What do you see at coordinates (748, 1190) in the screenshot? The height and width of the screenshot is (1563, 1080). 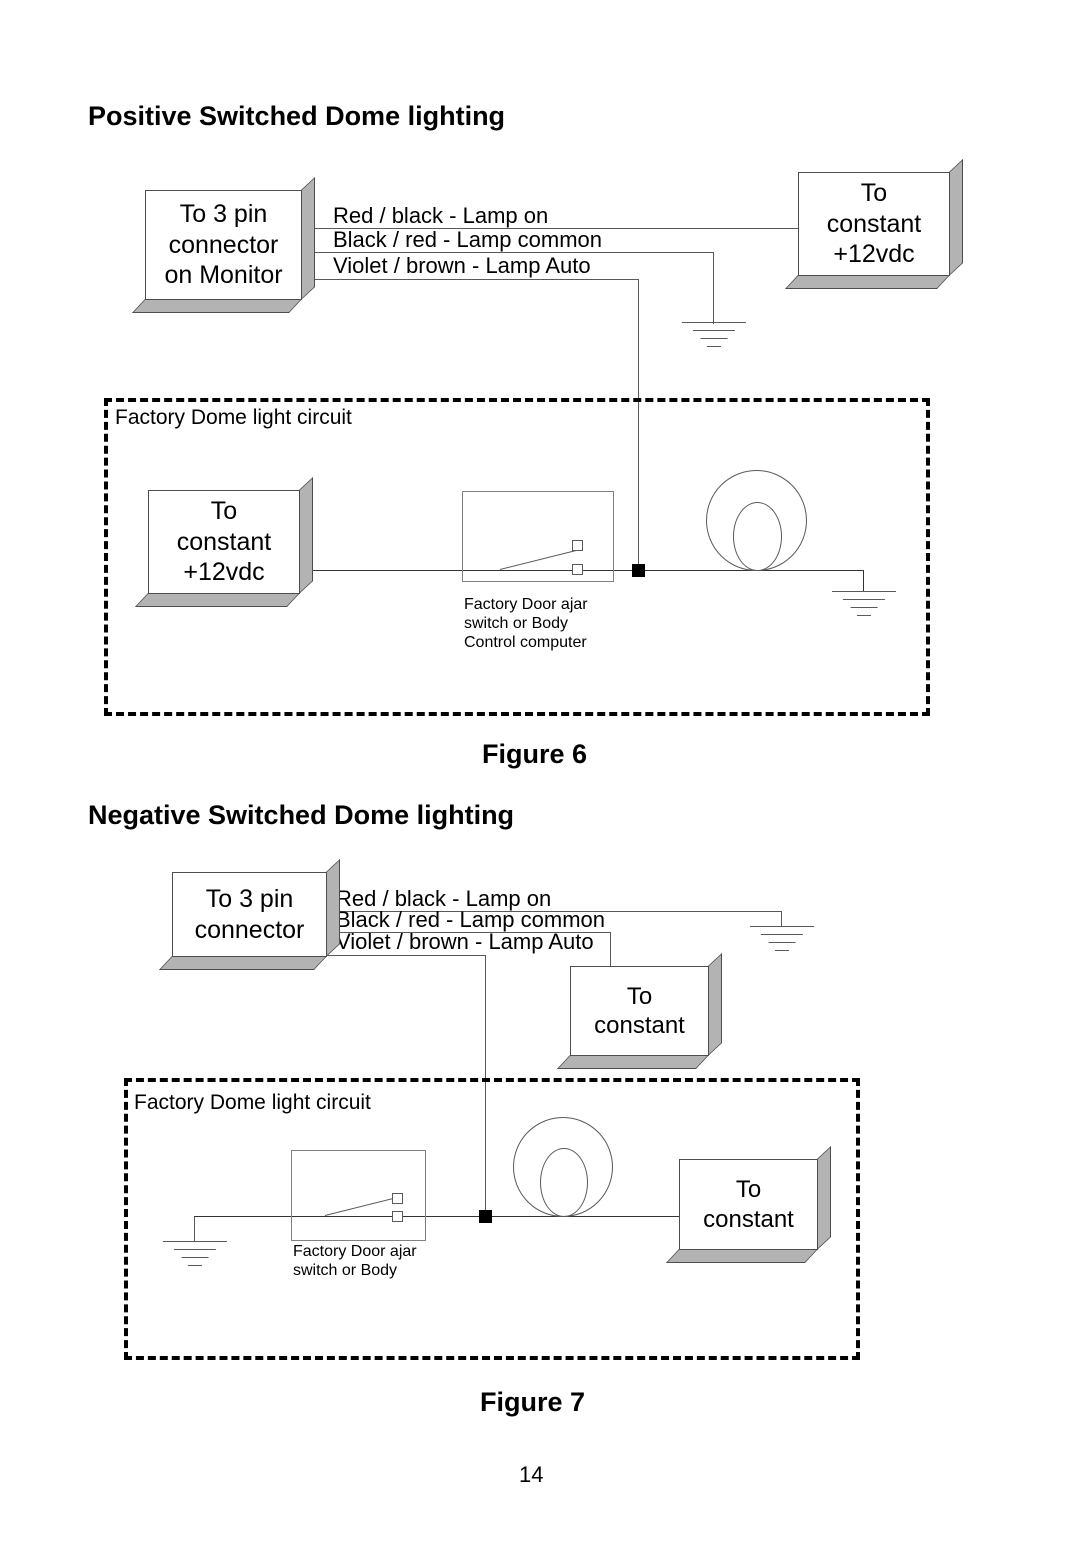 I see `lower-power-line1: To` at bounding box center [748, 1190].